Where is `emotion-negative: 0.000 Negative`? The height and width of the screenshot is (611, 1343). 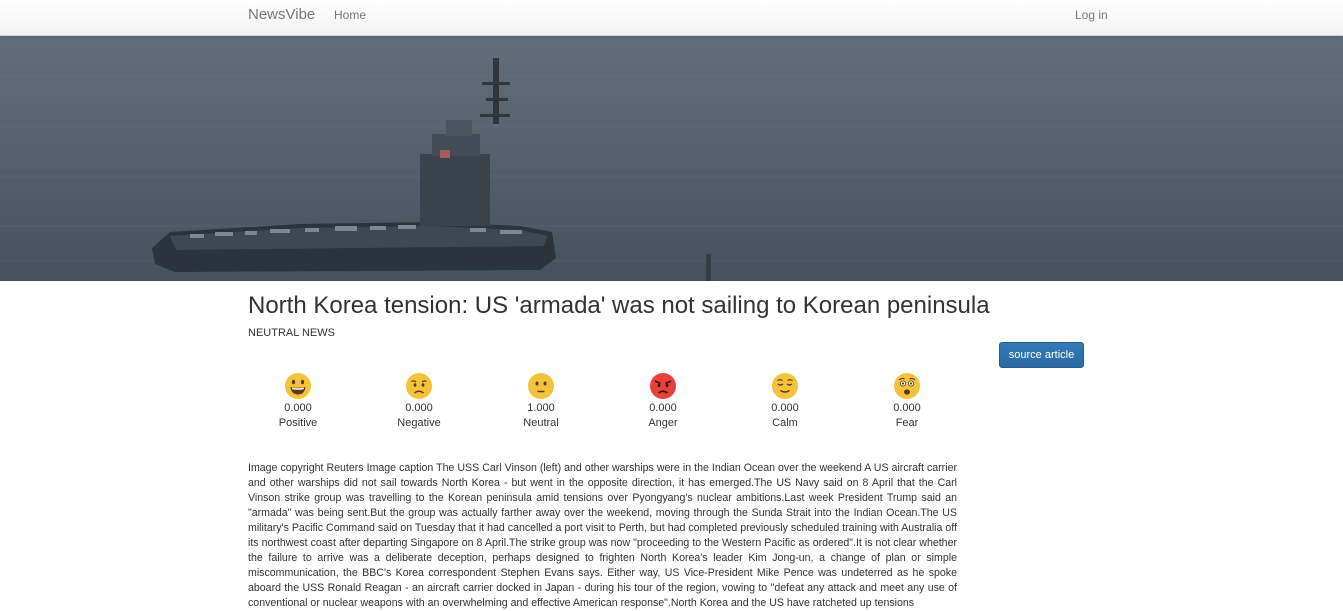 emotion-negative: 0.000 Negative is located at coordinates (419, 401).